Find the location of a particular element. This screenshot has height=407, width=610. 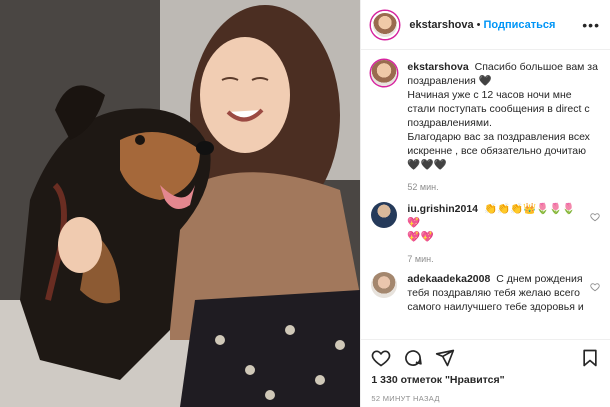

comment-time: 7 мин. is located at coordinates (495, 259).